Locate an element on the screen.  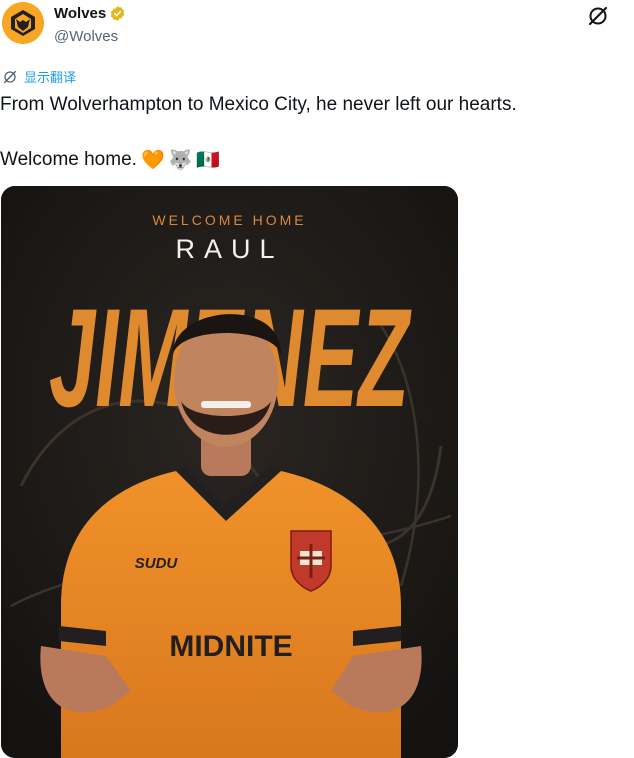
handle: @Wolves is located at coordinates (86, 36).